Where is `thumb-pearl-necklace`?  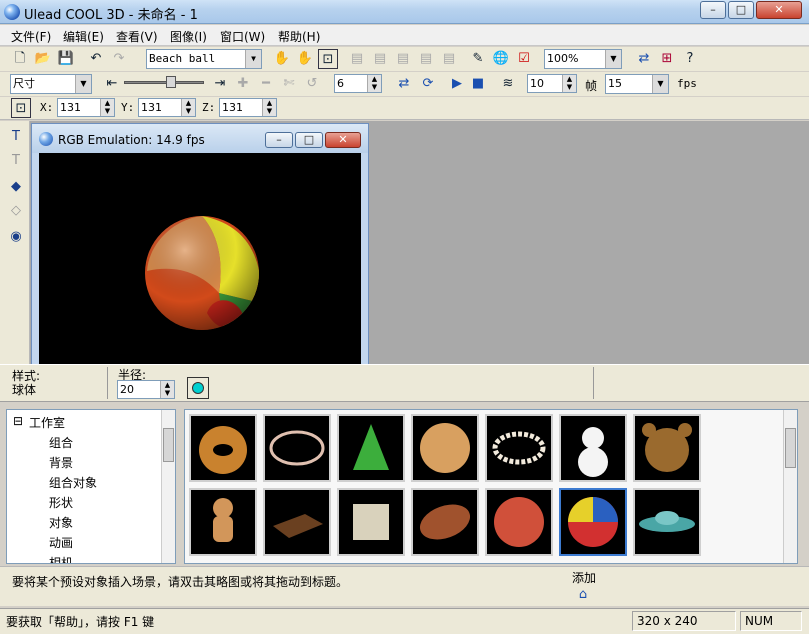 thumb-pearl-necklace is located at coordinates (519, 448).